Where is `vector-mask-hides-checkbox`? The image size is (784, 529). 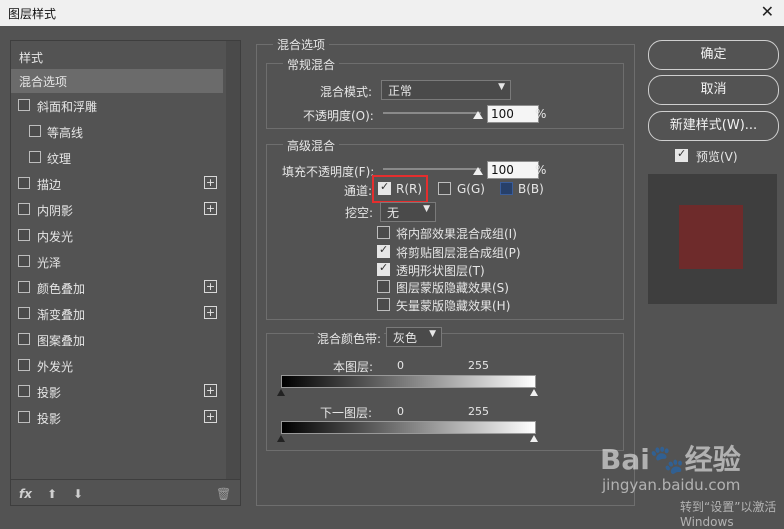 vector-mask-hides-checkbox is located at coordinates (383, 304).